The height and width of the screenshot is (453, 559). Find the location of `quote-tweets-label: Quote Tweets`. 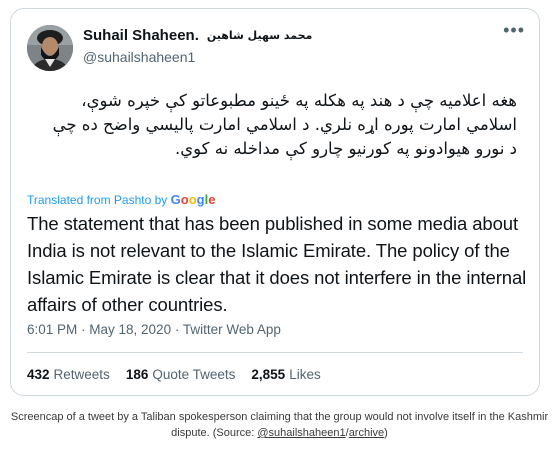

quote-tweets-label: Quote Tweets is located at coordinates (194, 374).